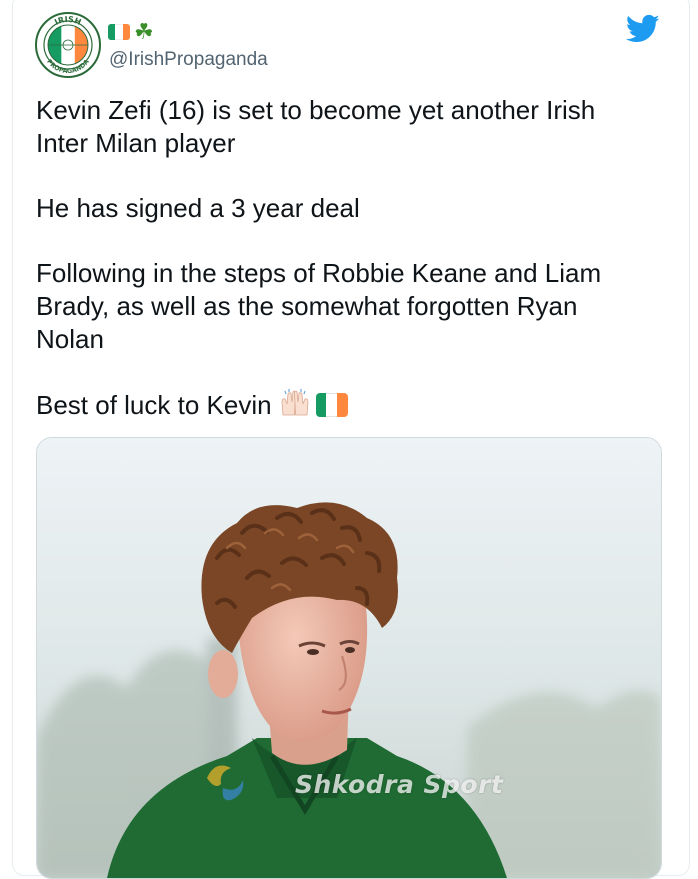  What do you see at coordinates (144, 31) in the screenshot?
I see `shamrock-icon: ☘` at bounding box center [144, 31].